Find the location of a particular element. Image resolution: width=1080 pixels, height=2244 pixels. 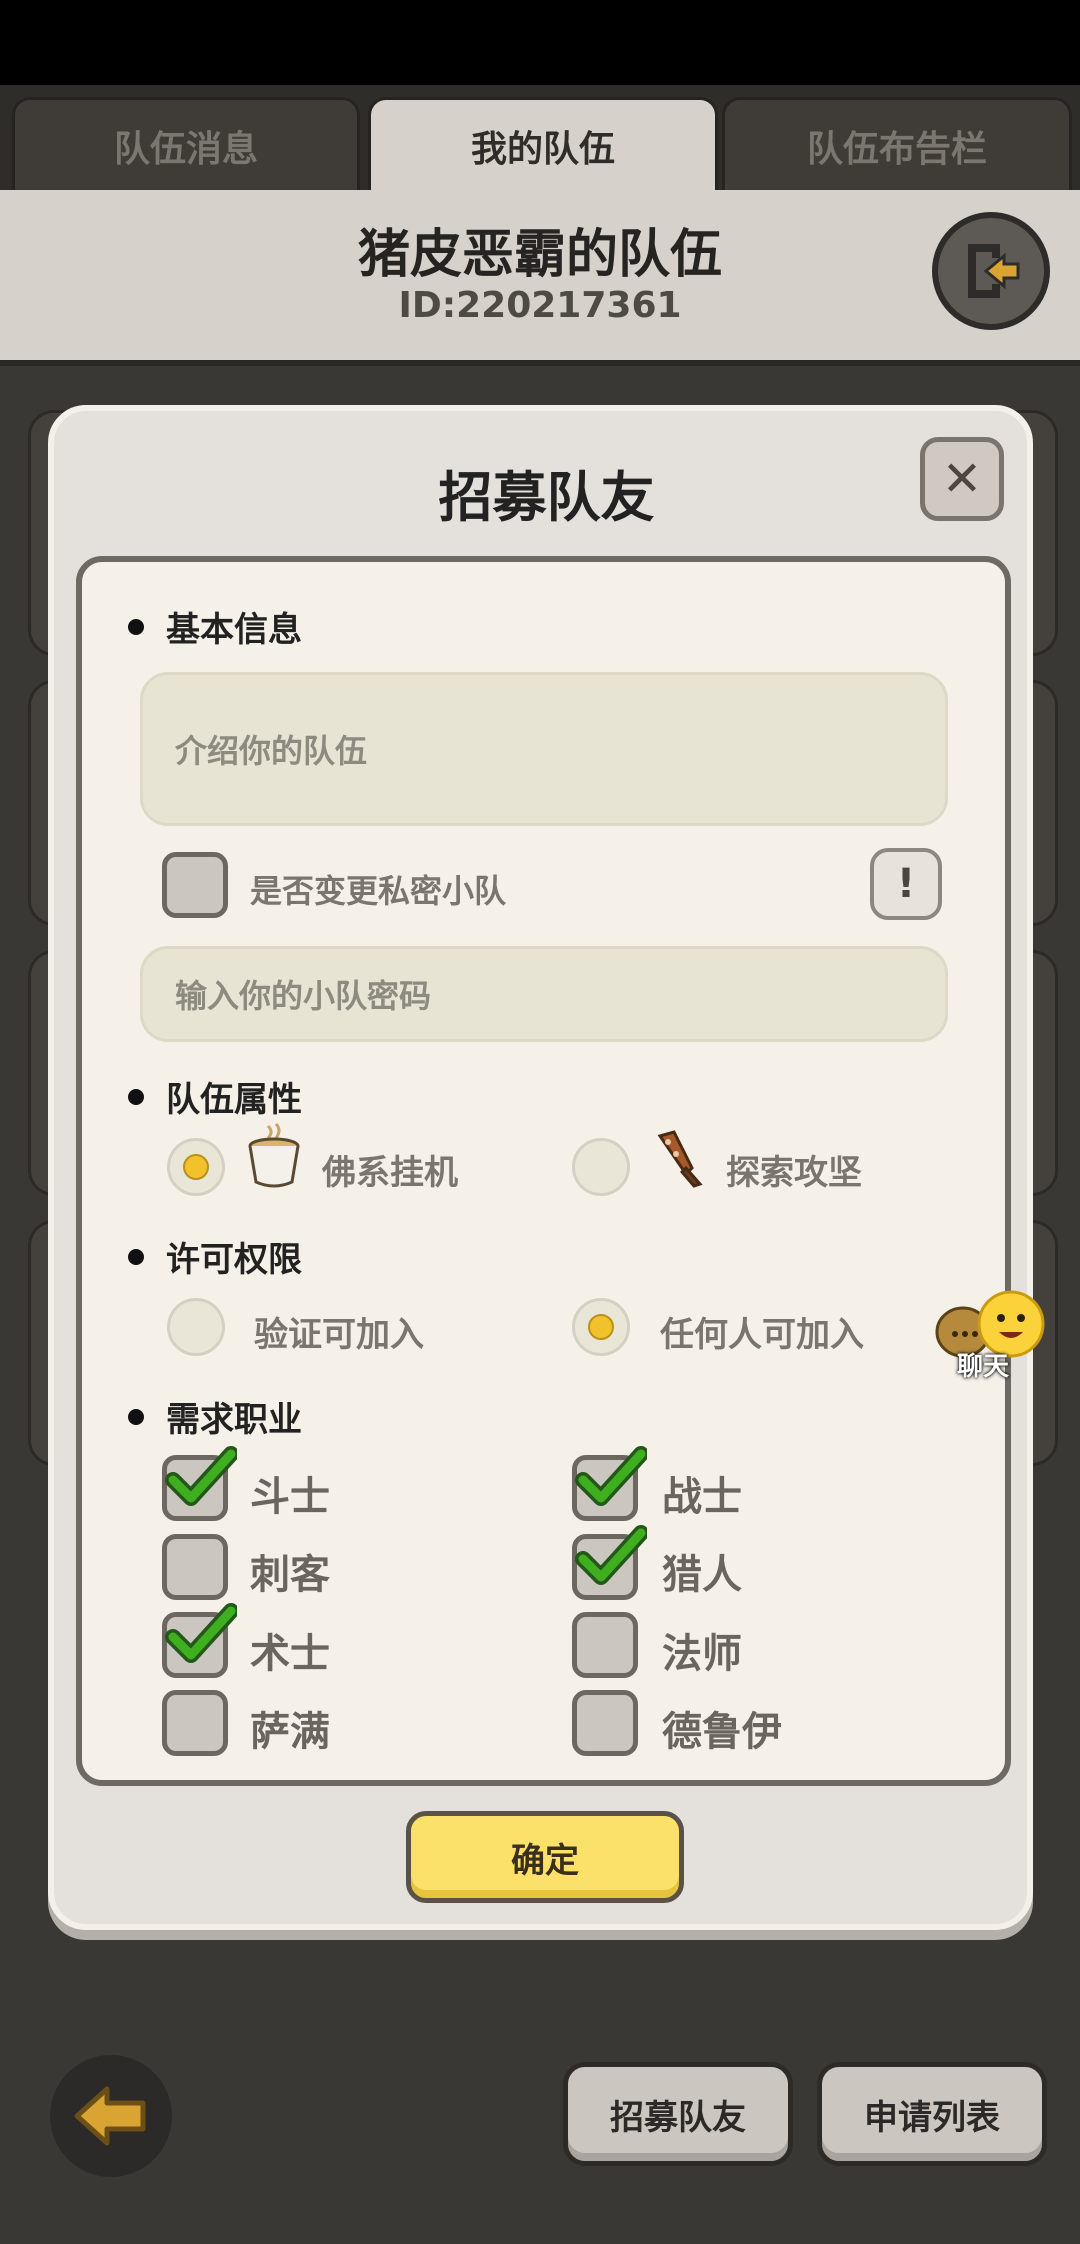

dialog-title: 招募队友 is located at coordinates (546, 497).